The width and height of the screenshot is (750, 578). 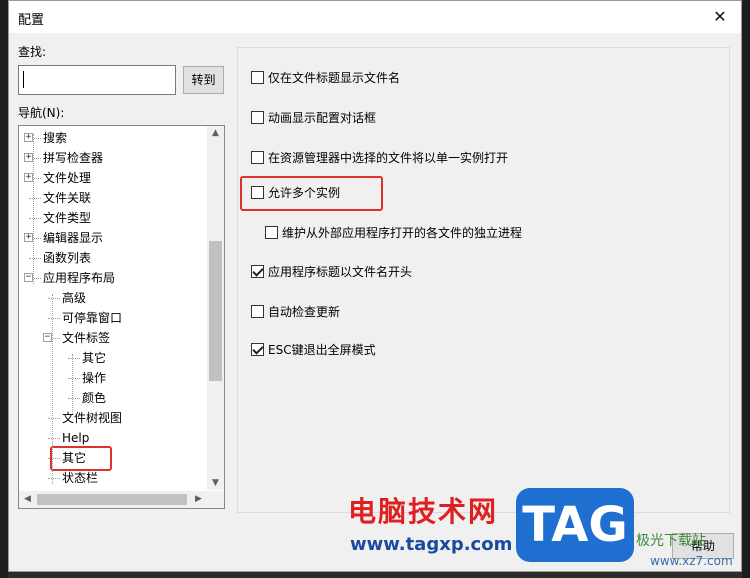 I want to click on watermark-text: 电脑技术网, so click(x=423, y=511).